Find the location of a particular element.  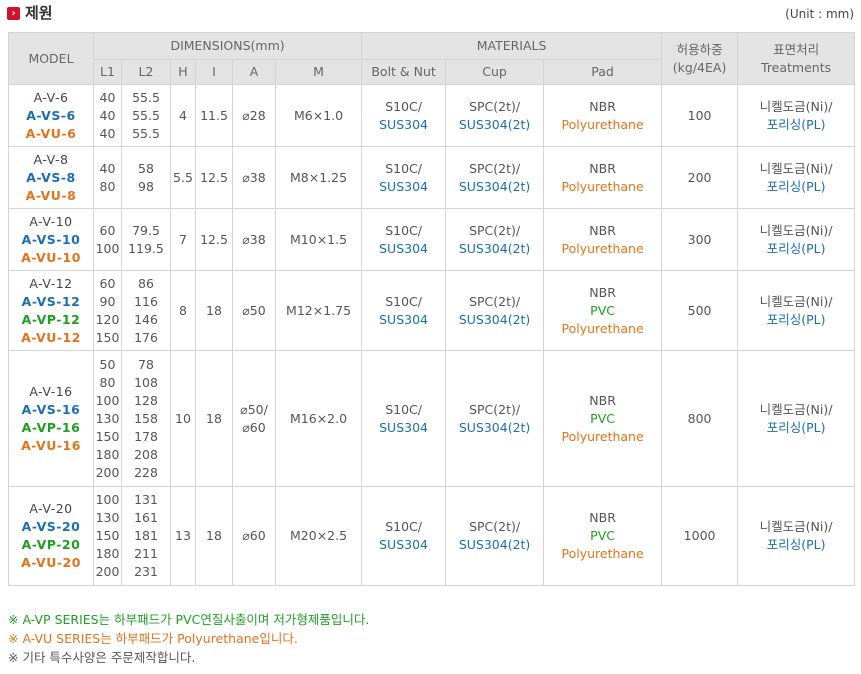

l1-cell-line: 100 is located at coordinates (107, 499).